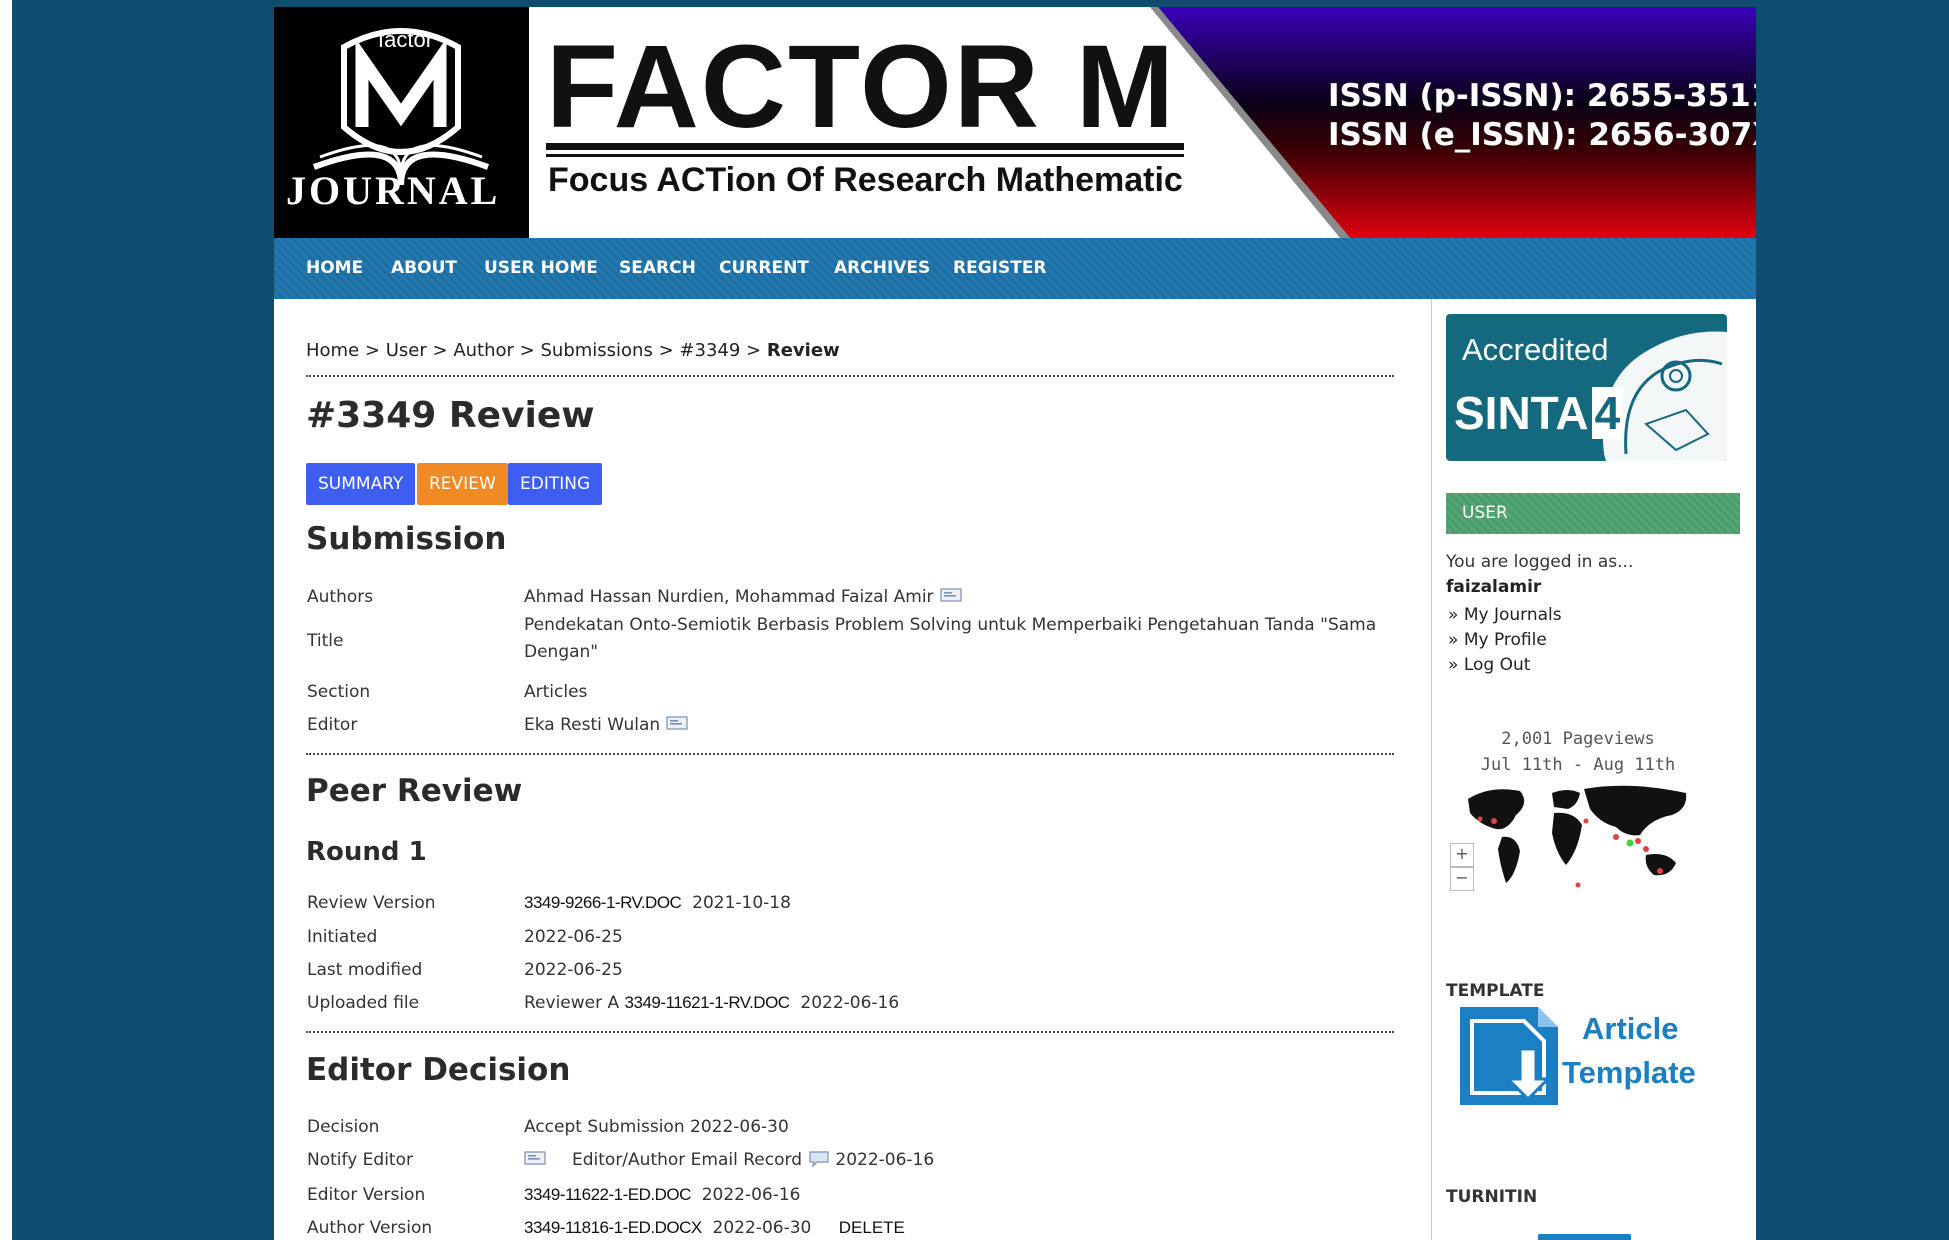 This screenshot has height=1240, width=1949. Describe the element at coordinates (414, 791) in the screenshot. I see `peer-review-heading: Peer Review` at that location.